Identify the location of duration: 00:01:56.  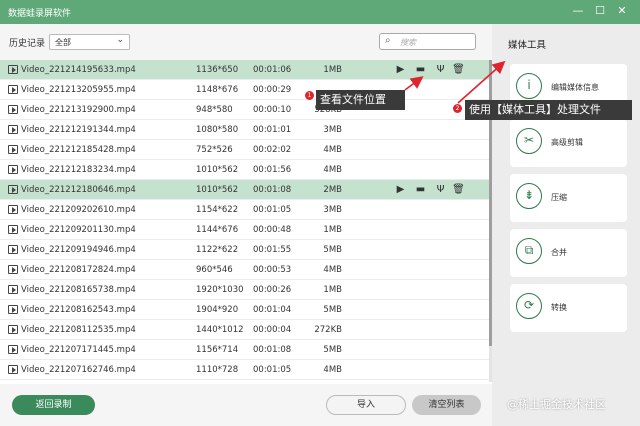
(272, 170).